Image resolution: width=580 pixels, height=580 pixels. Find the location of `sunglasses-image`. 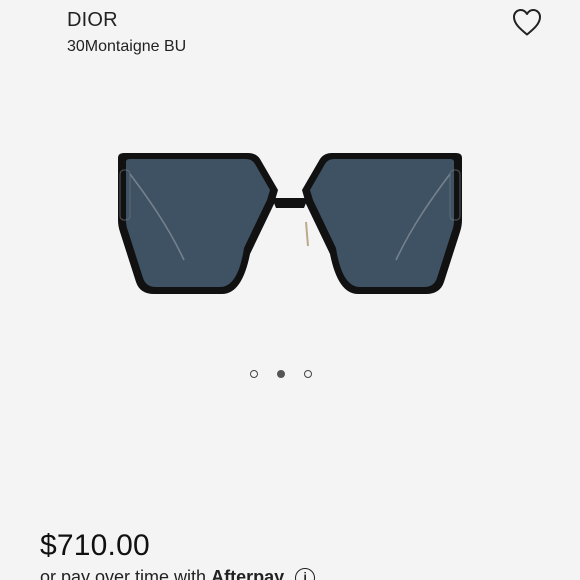

sunglasses-image is located at coordinates (290, 223).